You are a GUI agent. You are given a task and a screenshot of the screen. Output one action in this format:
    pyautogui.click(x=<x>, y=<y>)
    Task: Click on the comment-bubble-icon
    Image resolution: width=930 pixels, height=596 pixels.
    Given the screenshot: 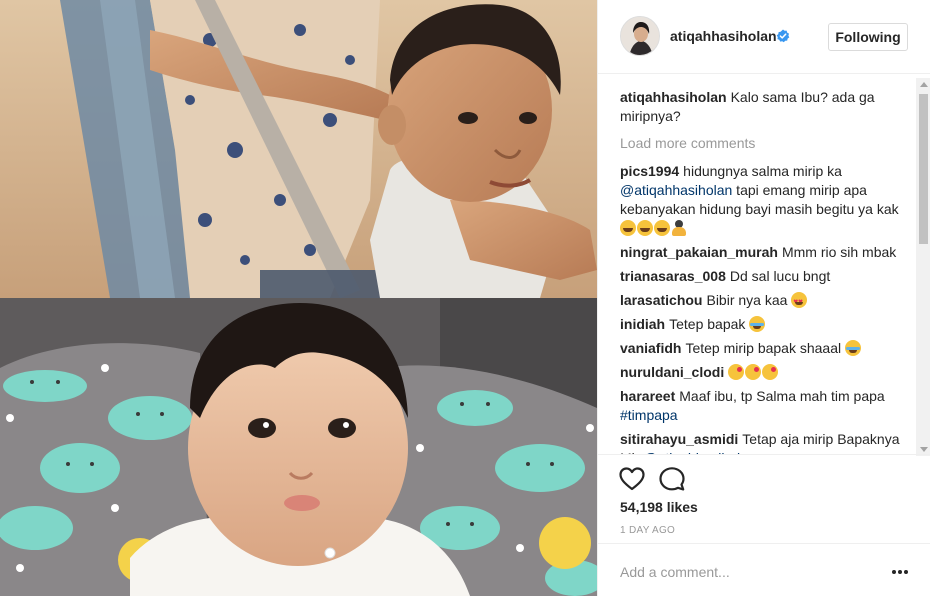 What is the action you would take?
    pyautogui.click(x=672, y=479)
    